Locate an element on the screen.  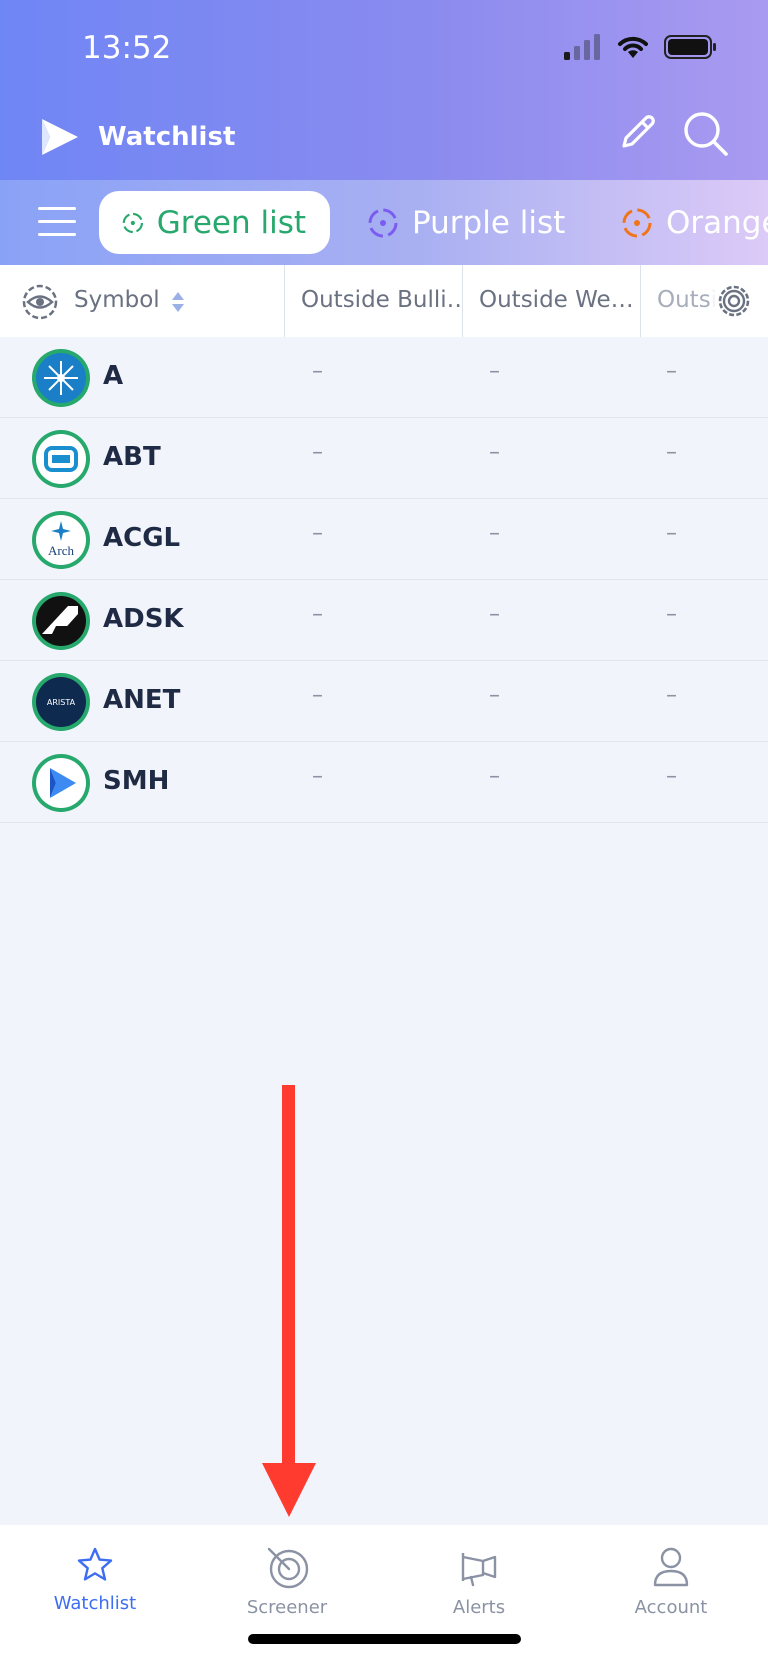
table-row: ADSK – – – is located at coordinates (384, 620).